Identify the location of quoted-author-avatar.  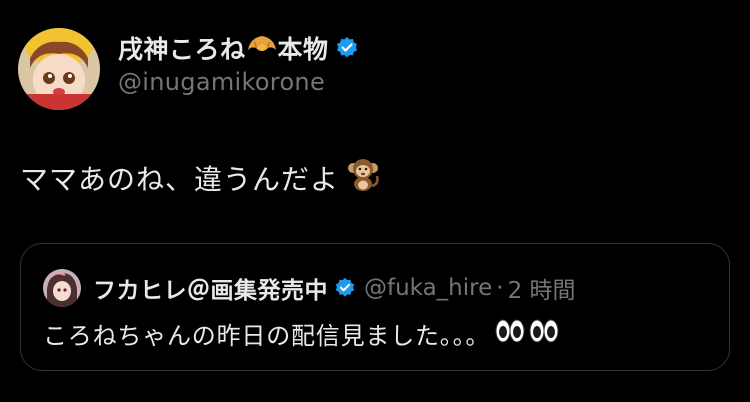
(62, 288).